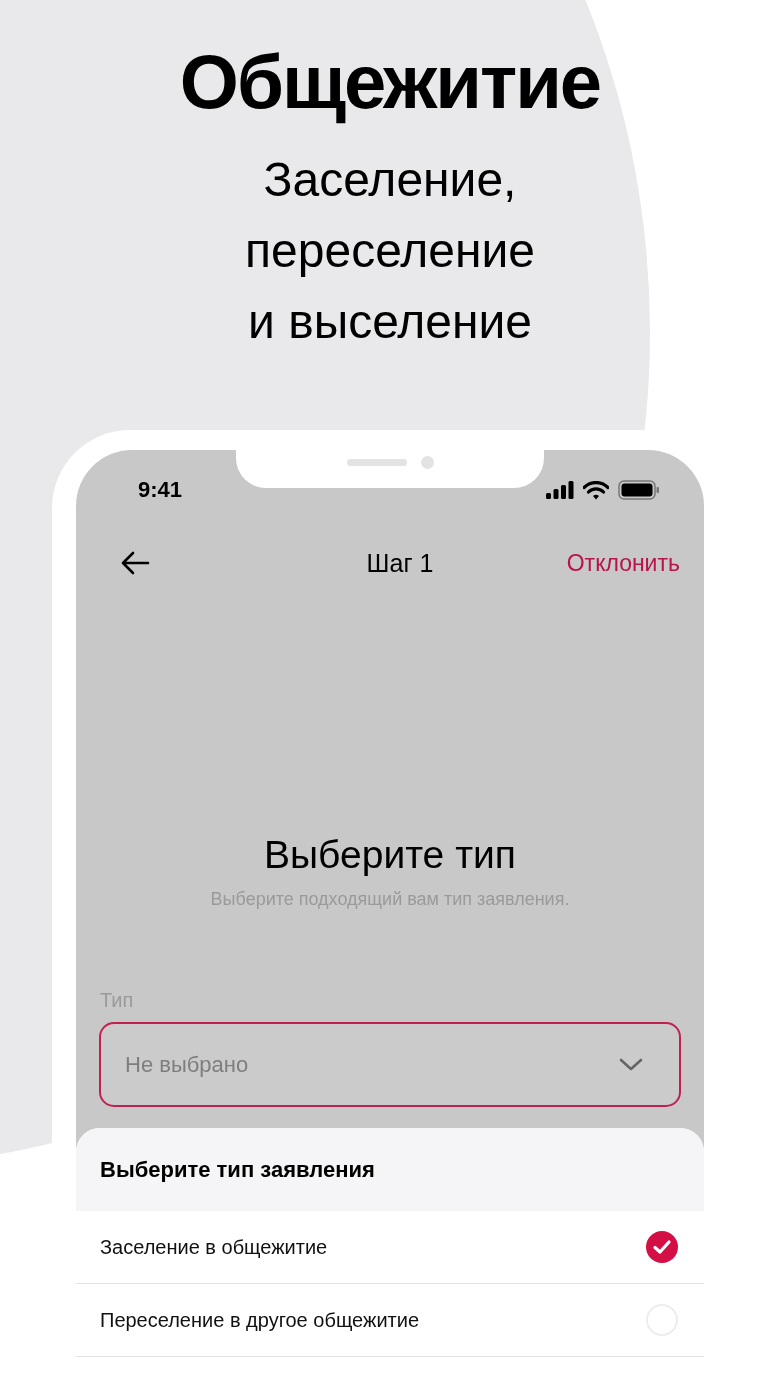 The width and height of the screenshot is (780, 1387). What do you see at coordinates (390, 251) in the screenshot?
I see `promo-subtitle: переселение` at bounding box center [390, 251].